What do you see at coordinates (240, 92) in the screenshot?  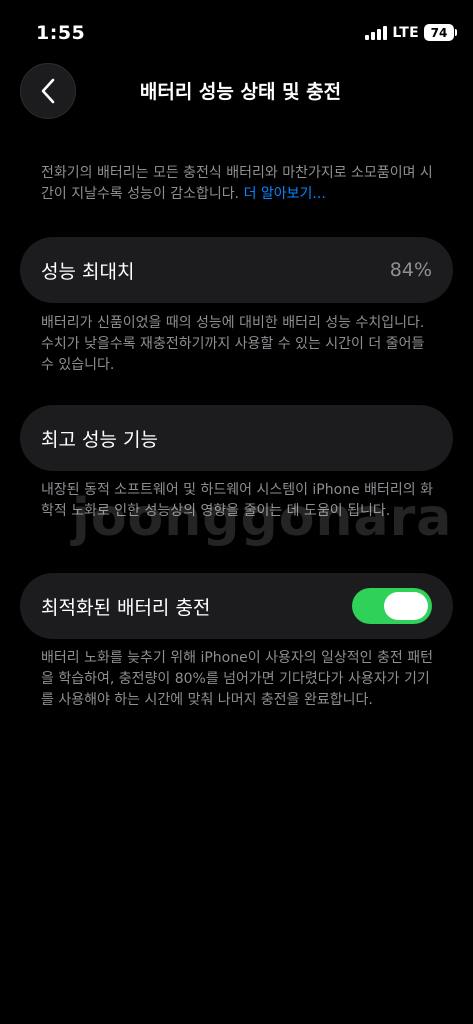 I see `page-title: 배터리 성능 상태 및 충전` at bounding box center [240, 92].